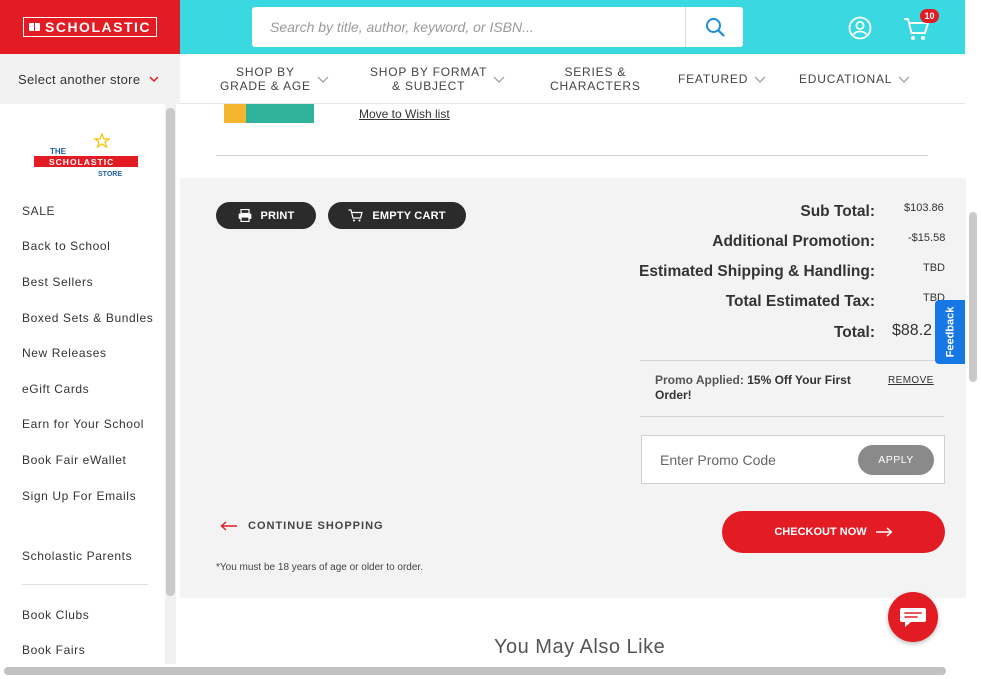 This screenshot has width=981, height=679. Describe the element at coordinates (580, 647) in the screenshot. I see `you-may-also-like-heading: You May Also Like` at that location.